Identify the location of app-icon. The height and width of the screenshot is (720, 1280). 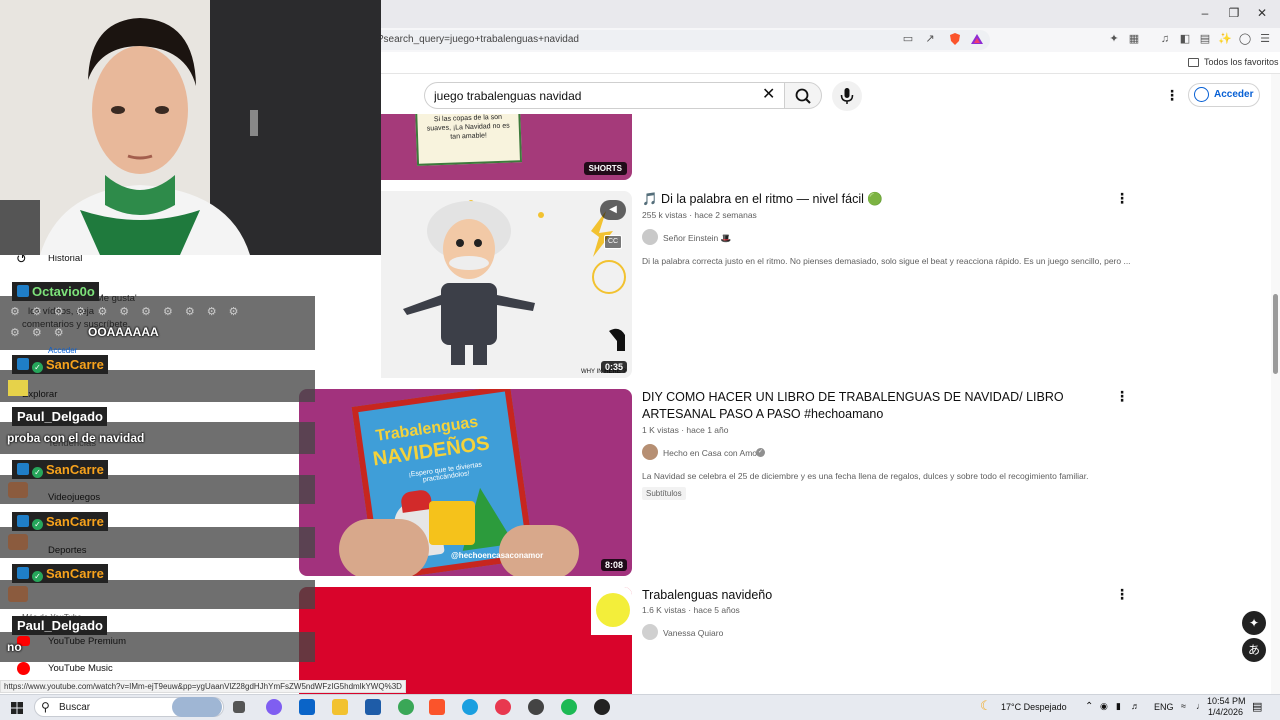
(602, 707).